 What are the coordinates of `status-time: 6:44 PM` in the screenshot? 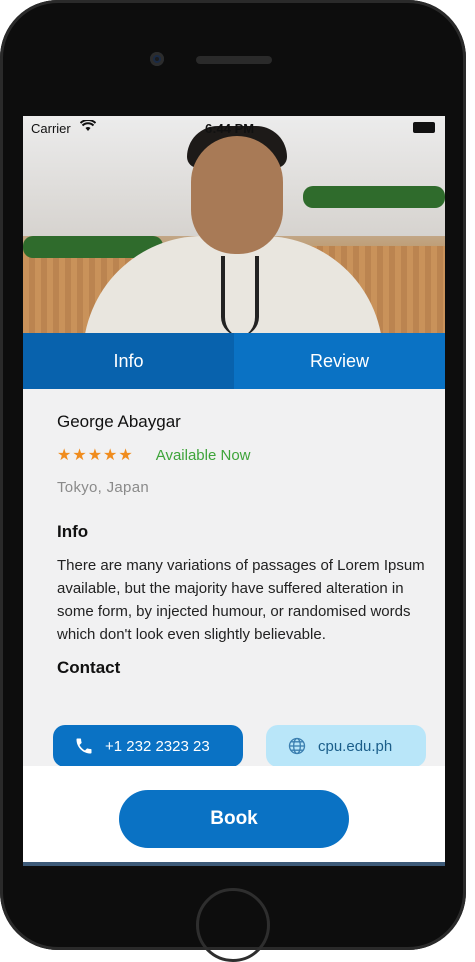 It's located at (230, 128).